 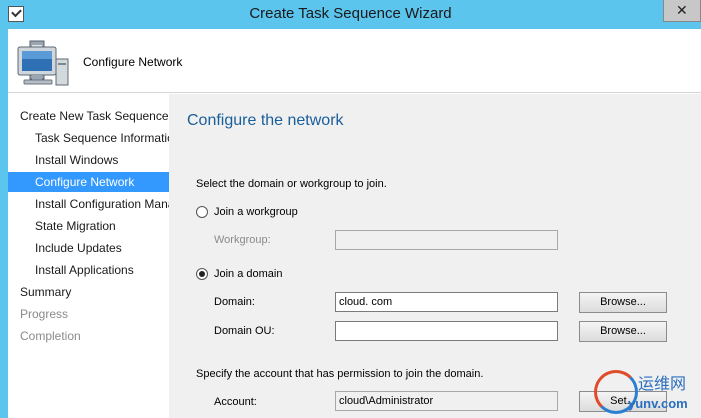 I want to click on window-title: Create Task Sequence Wizard, so click(x=350, y=13).